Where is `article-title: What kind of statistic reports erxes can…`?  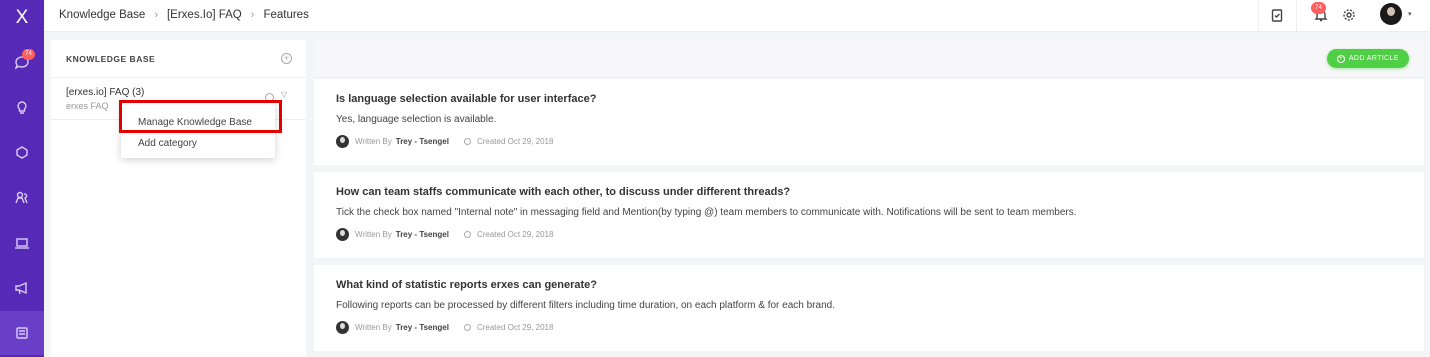 article-title: What kind of statistic reports erxes can… is located at coordinates (466, 285).